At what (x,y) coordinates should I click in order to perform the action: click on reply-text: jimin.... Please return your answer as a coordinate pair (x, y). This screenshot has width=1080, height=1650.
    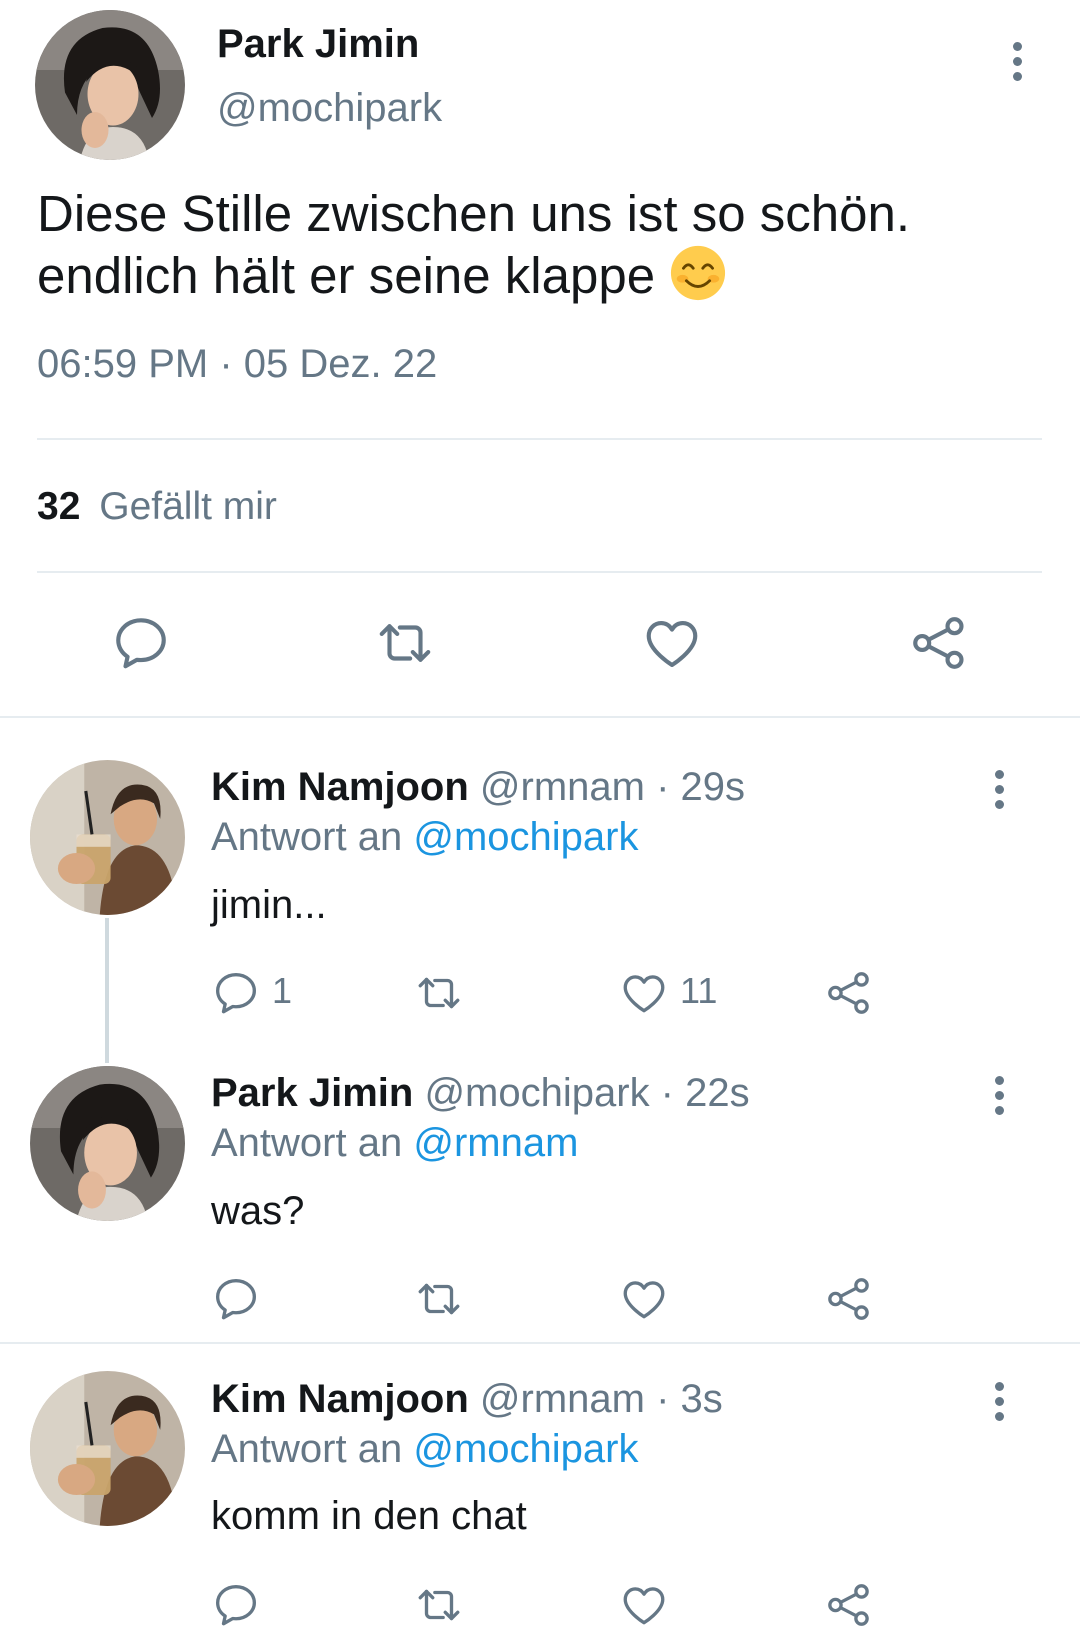
    Looking at the image, I should click on (269, 905).